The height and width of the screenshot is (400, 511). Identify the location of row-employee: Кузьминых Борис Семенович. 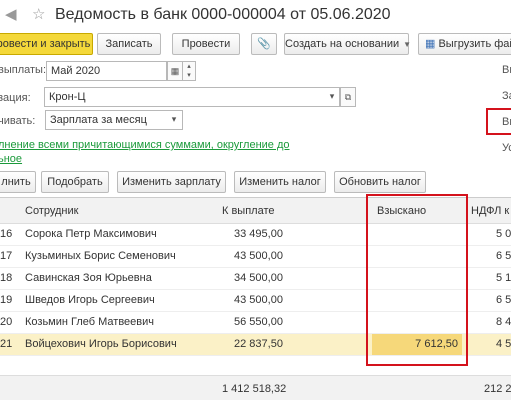
(100, 256).